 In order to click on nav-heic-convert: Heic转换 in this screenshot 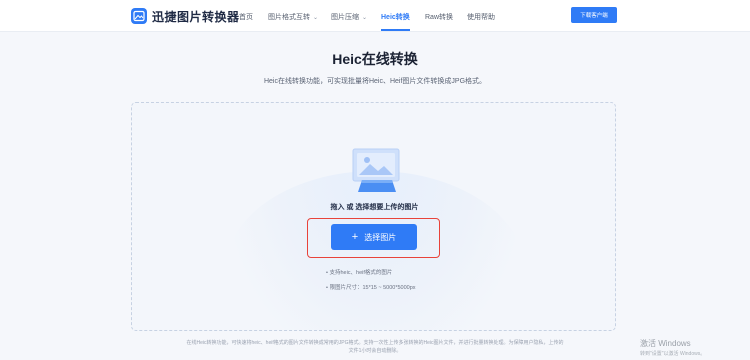, I will do `click(395, 20)`.